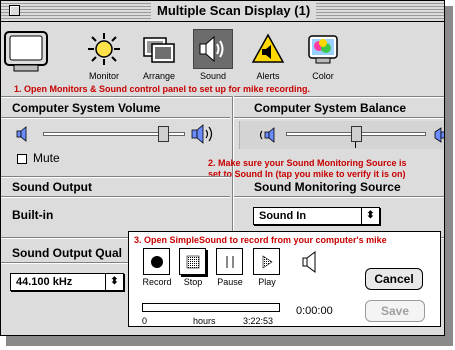 This screenshot has width=455, height=350. I want to click on sound-output-value: Built-in, so click(33, 215).